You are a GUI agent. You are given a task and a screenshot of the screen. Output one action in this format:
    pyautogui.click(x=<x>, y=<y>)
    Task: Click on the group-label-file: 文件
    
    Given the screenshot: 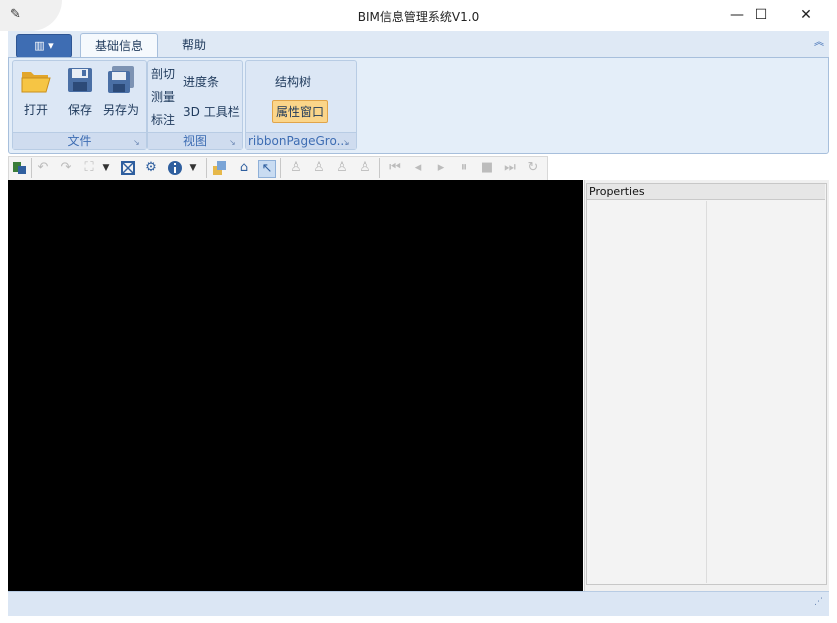 What is the action you would take?
    pyautogui.click(x=79, y=140)
    